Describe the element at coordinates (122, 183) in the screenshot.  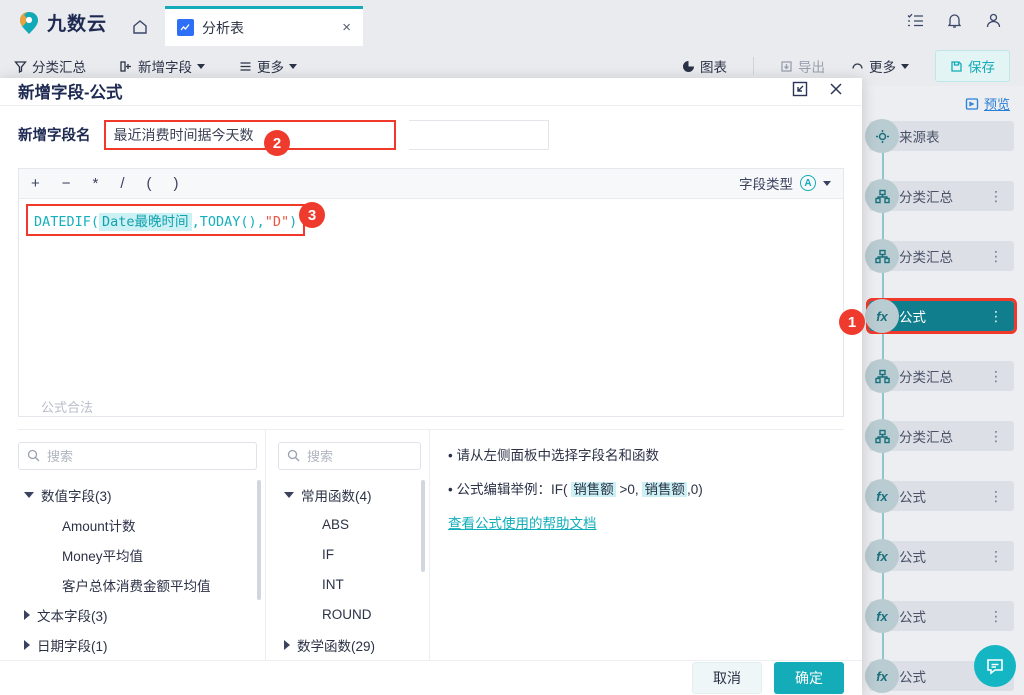
I see `operator-divide: /` at that location.